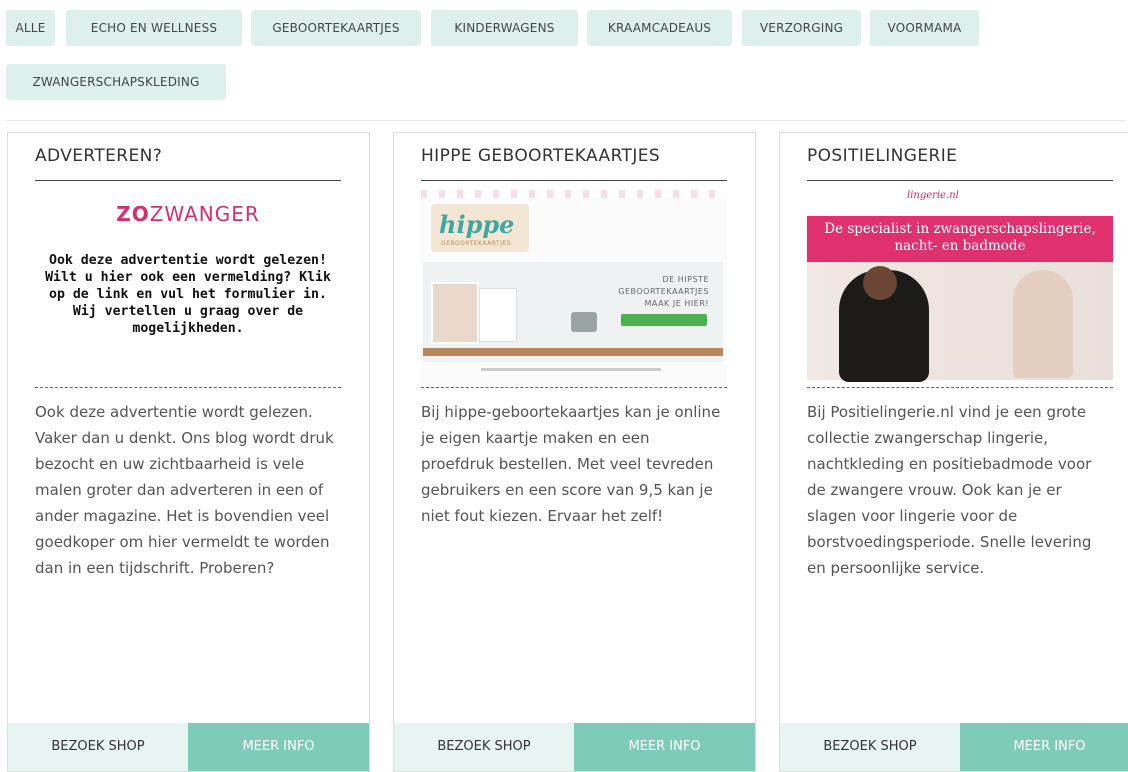 Image resolution: width=1128 pixels, height=772 pixels. I want to click on card-title: POSITIELINGERIE, so click(882, 156).